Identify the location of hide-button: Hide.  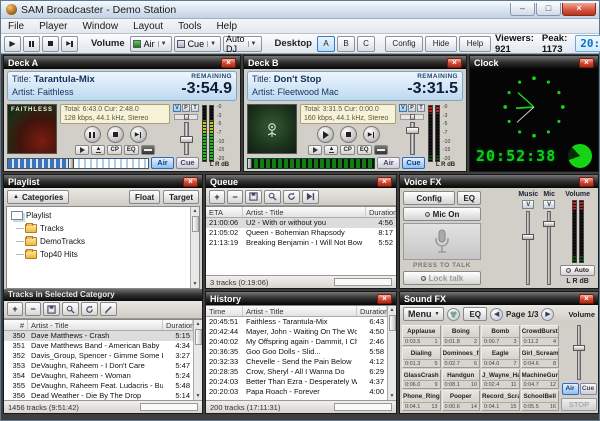
(440, 43).